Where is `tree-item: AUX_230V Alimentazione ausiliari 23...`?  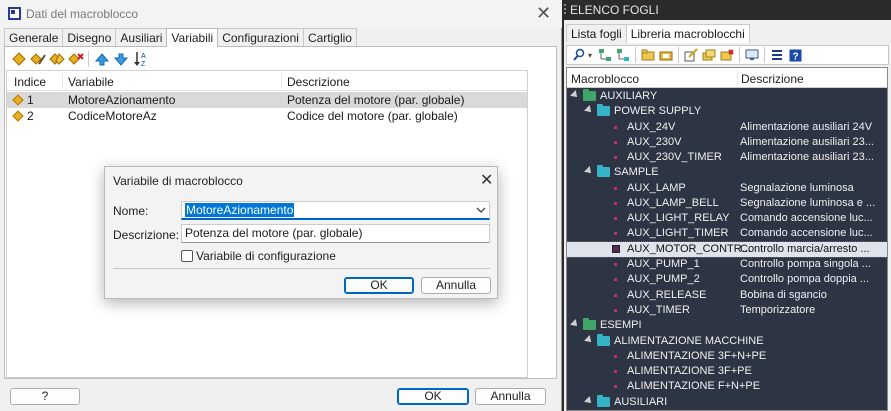
tree-item: AUX_230V Alimentazione ausiliari 23... is located at coordinates (727, 142).